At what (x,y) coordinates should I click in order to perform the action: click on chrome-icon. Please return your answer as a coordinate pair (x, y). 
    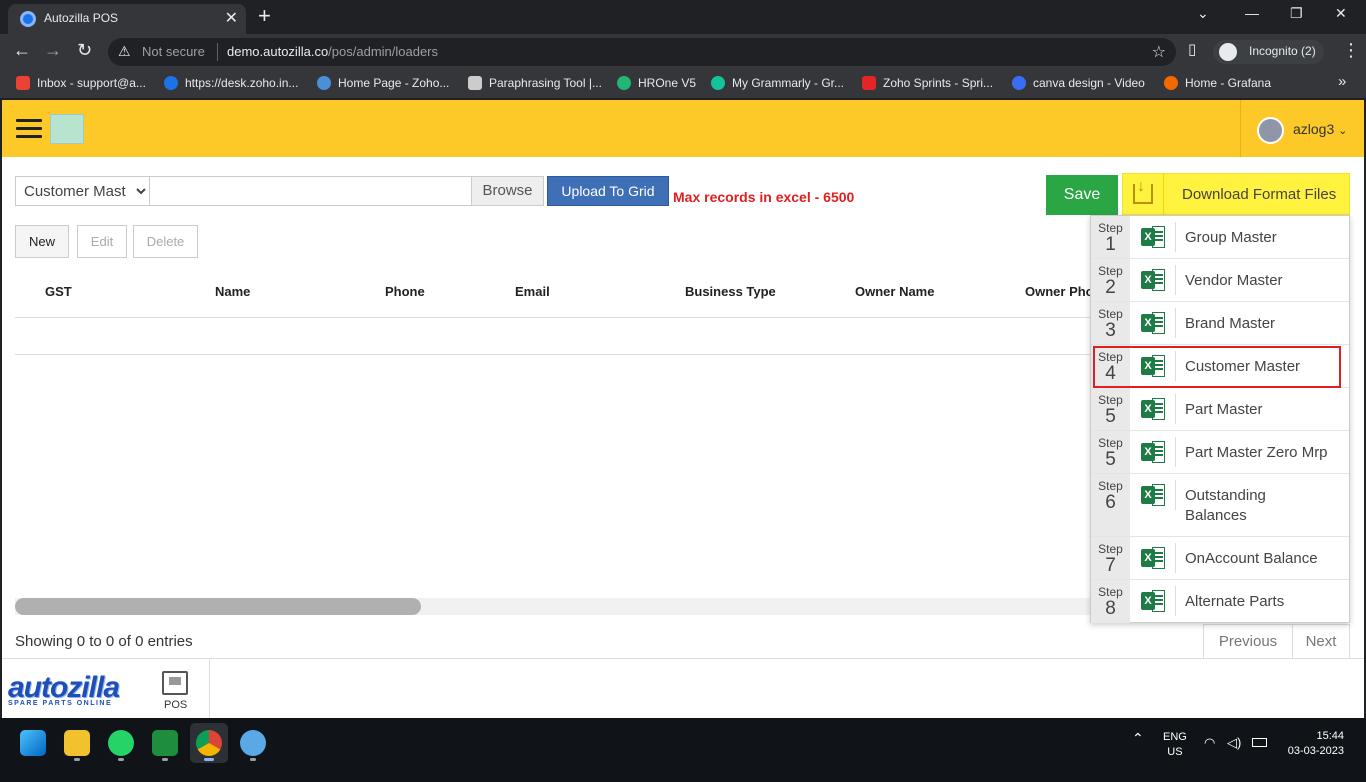
    Looking at the image, I should click on (209, 743).